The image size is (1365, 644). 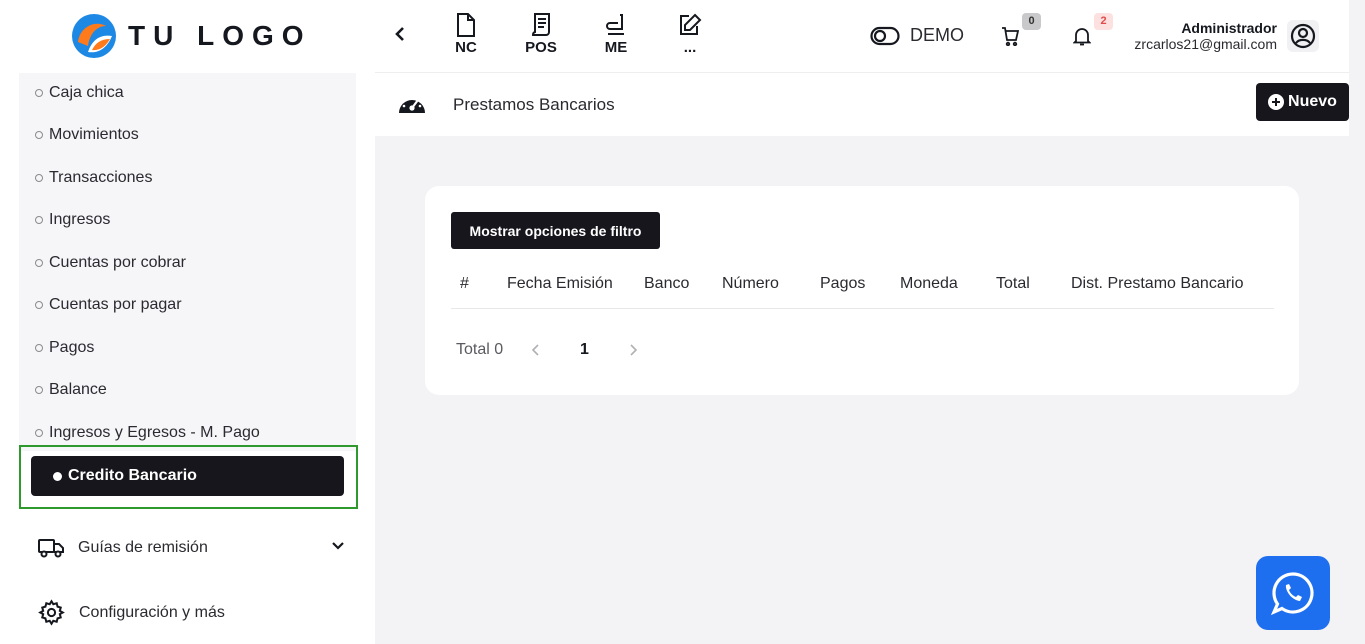 I want to click on user-circle-icon, so click(x=1303, y=36).